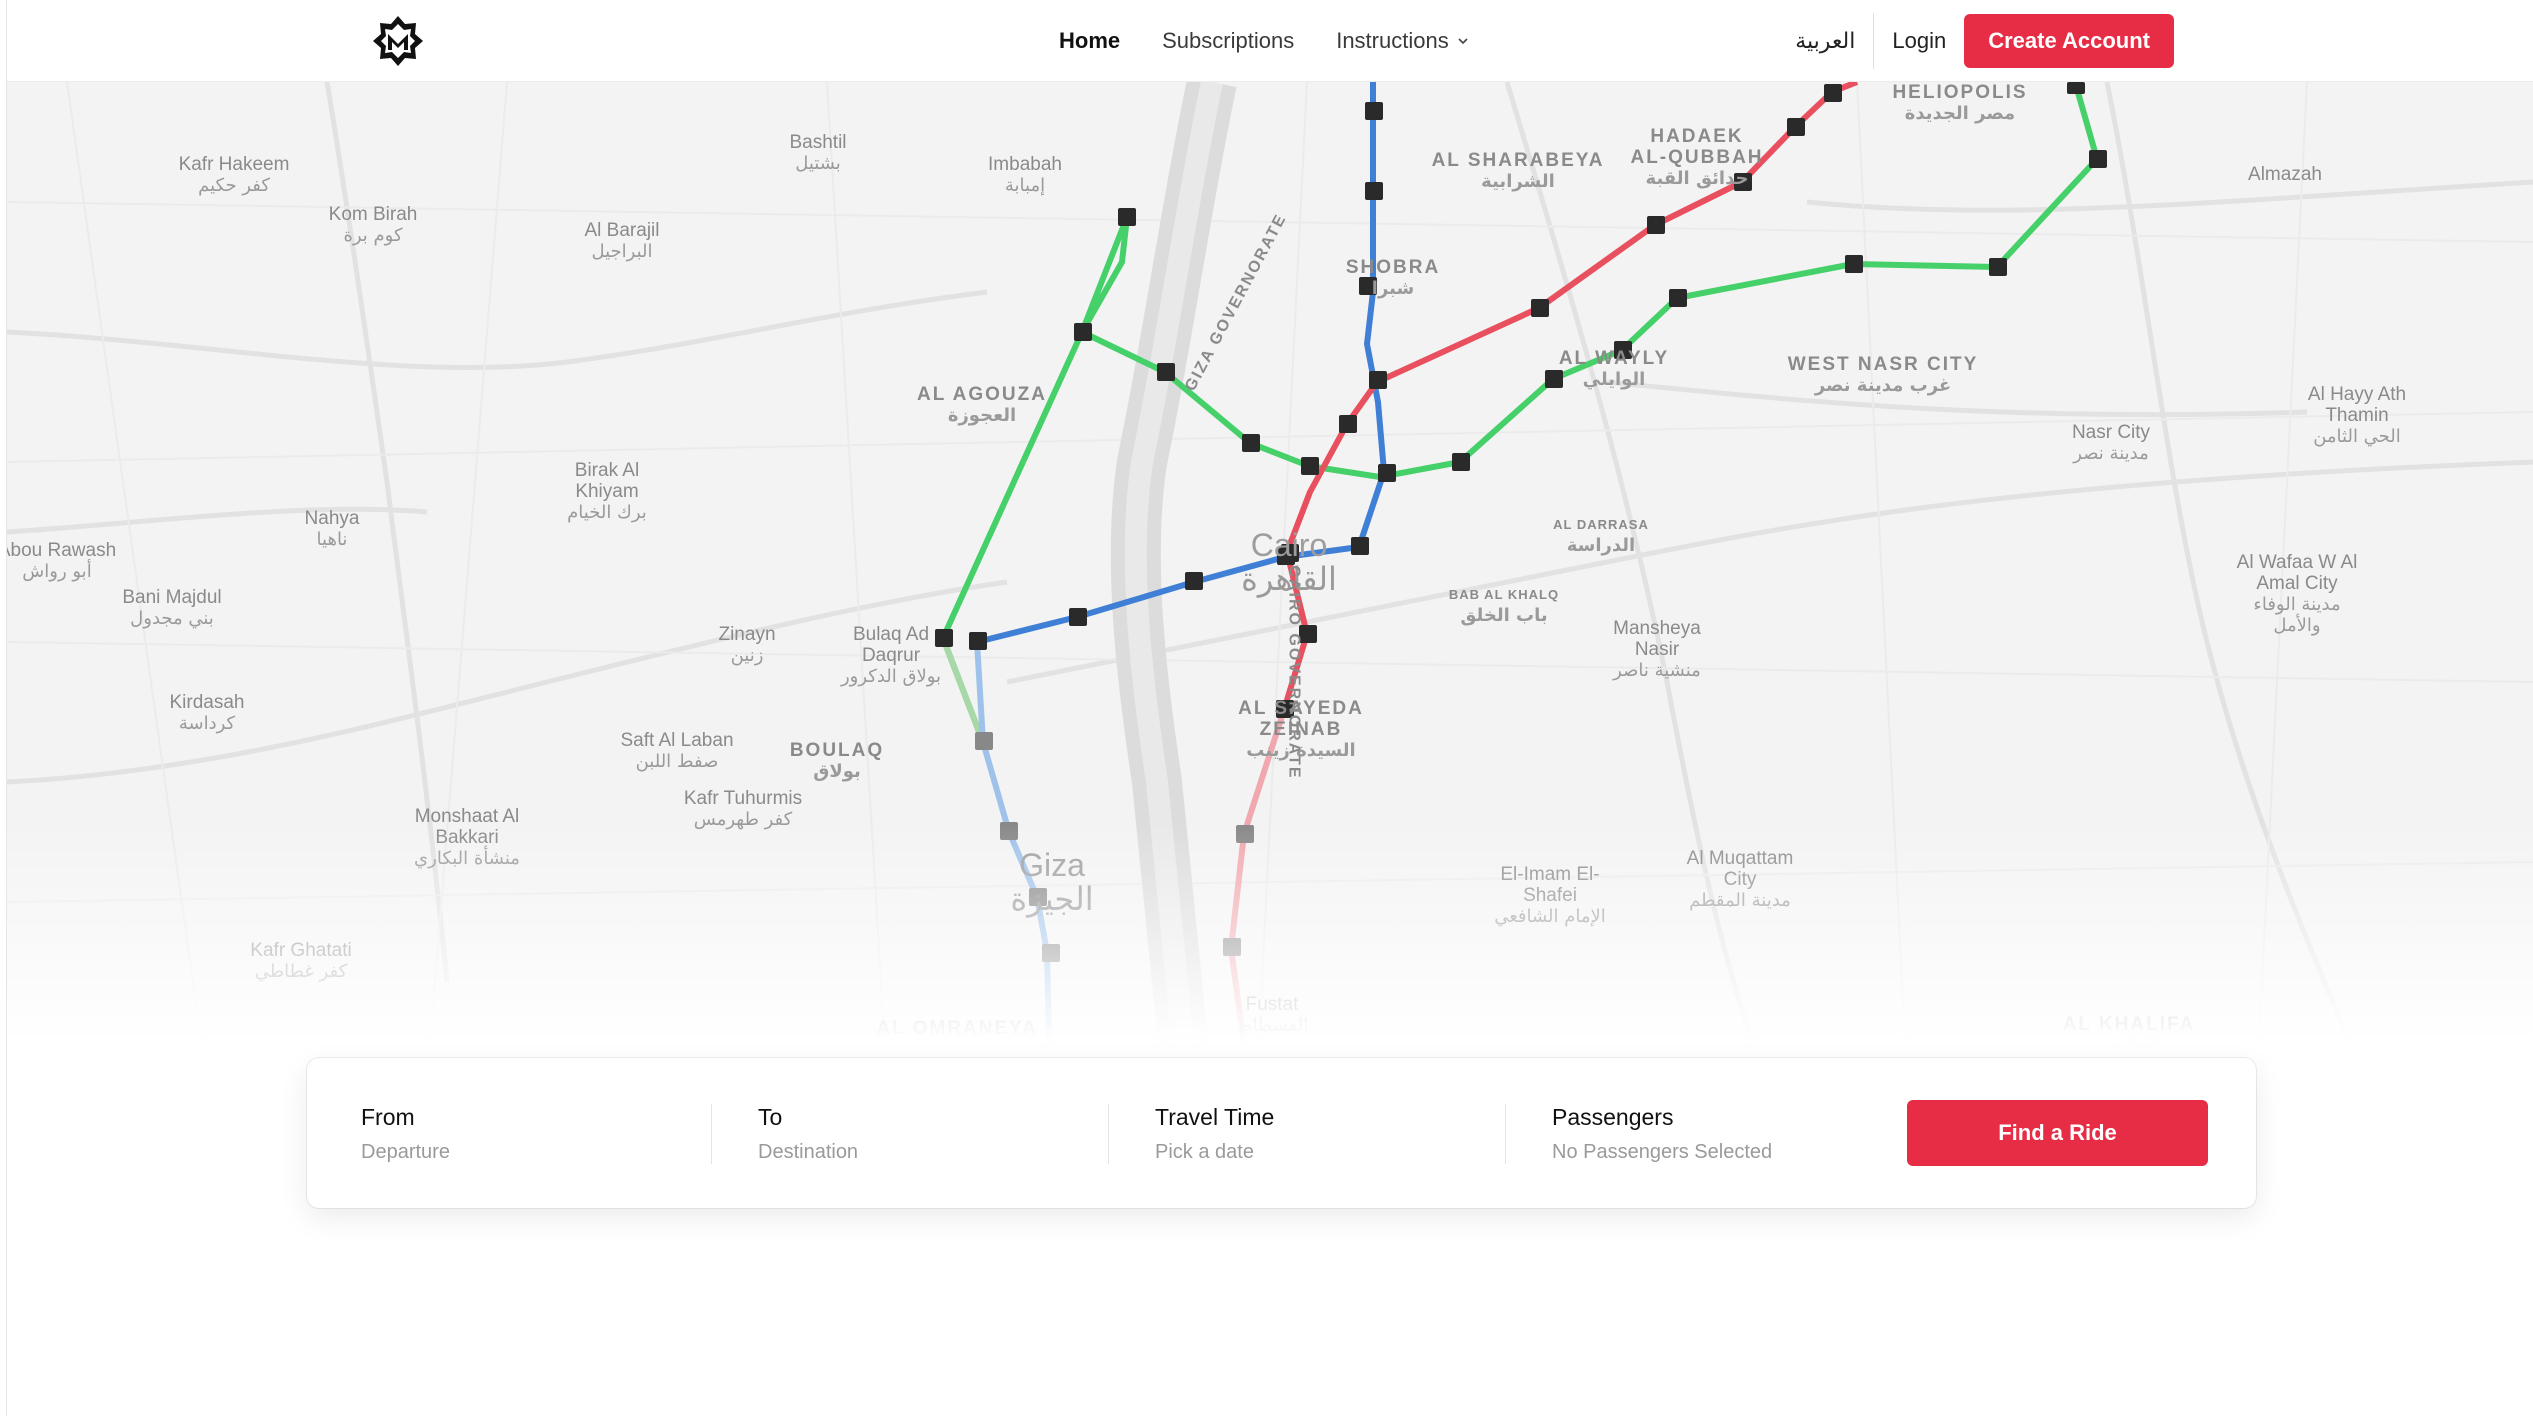  What do you see at coordinates (2357, 415) in the screenshot?
I see `map-label: Al Hayy Ath Thamin الحي الثامن` at bounding box center [2357, 415].